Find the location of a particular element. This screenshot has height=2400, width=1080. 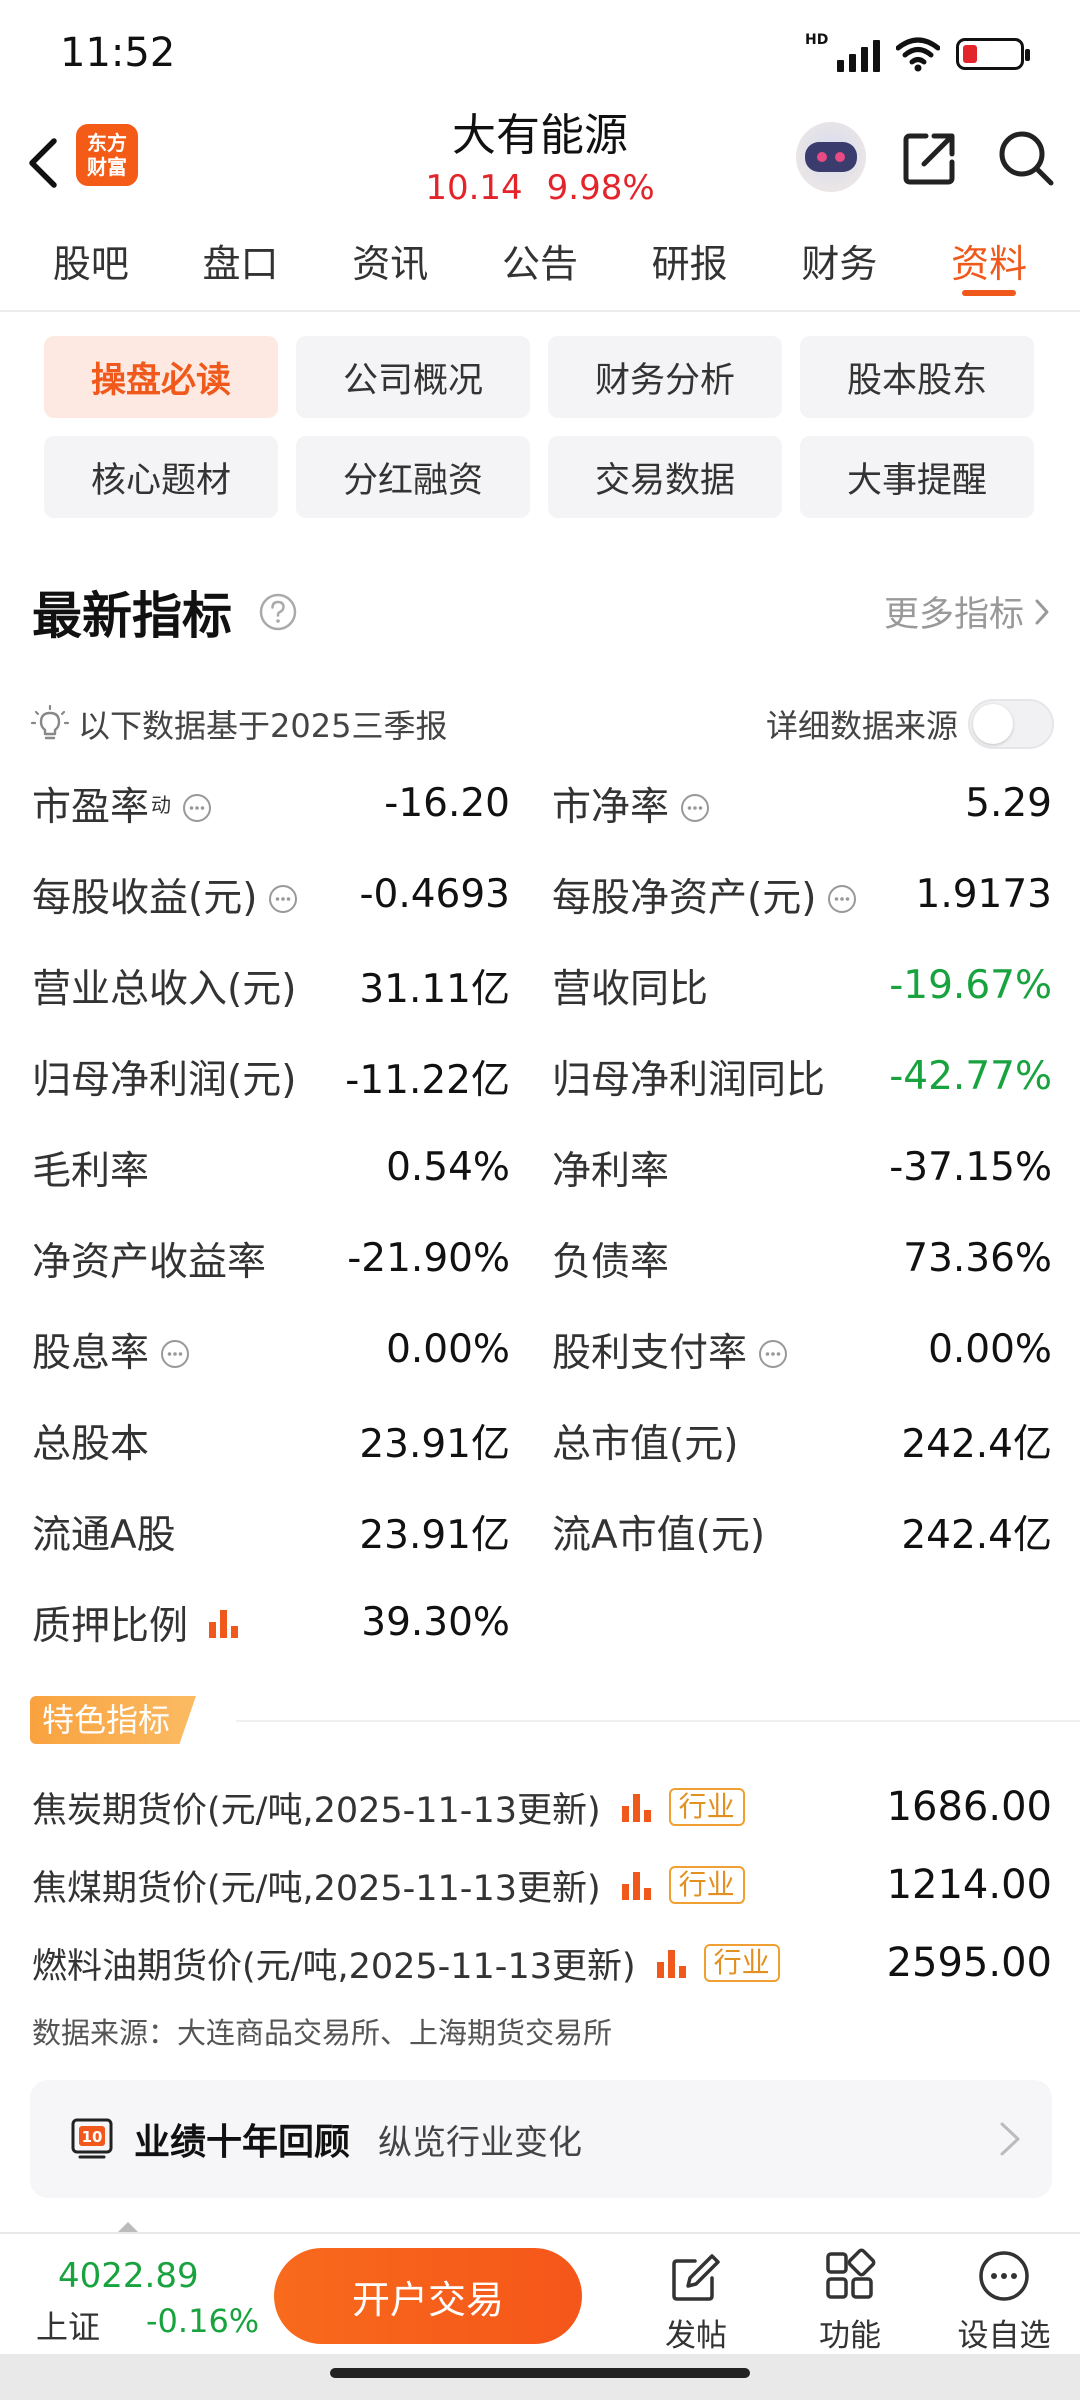

tab-announcements: 公告 is located at coordinates (540, 264).